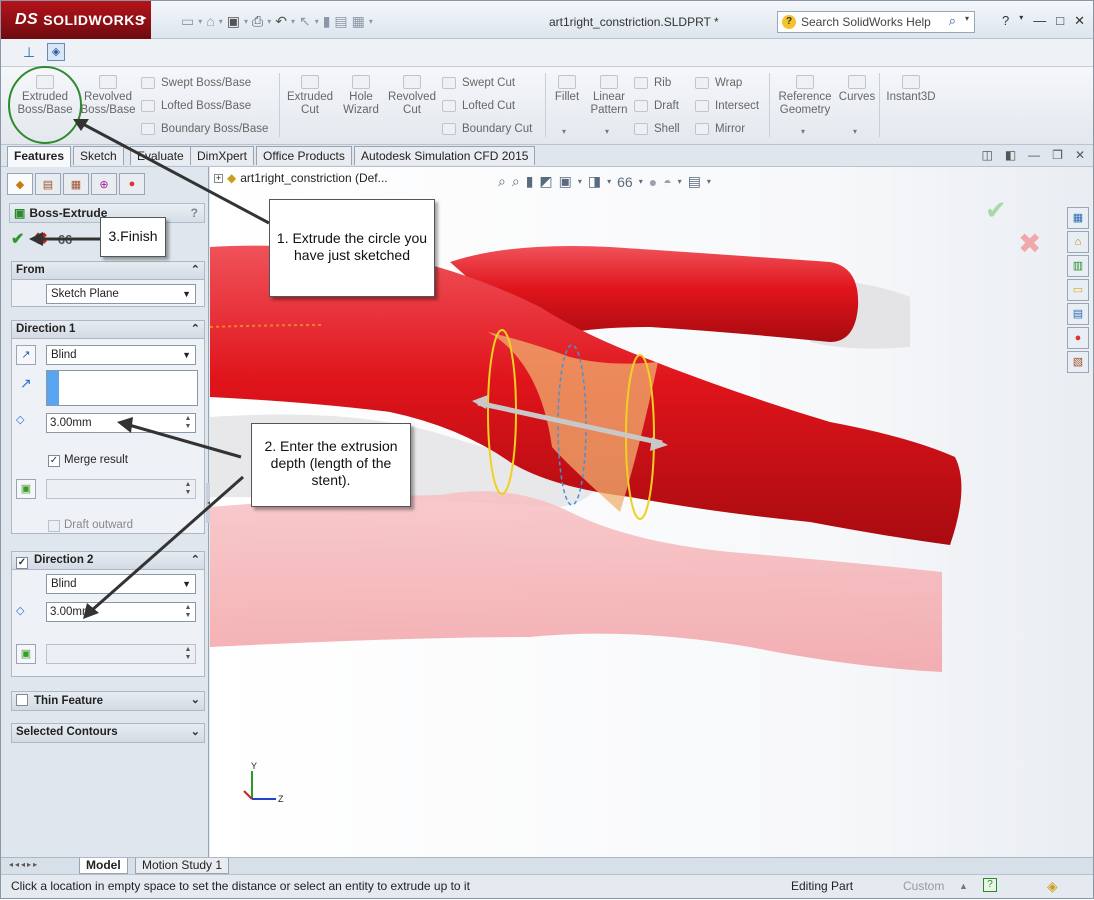  Describe the element at coordinates (187, 21) in the screenshot. I see `new-icon: ▭` at that location.